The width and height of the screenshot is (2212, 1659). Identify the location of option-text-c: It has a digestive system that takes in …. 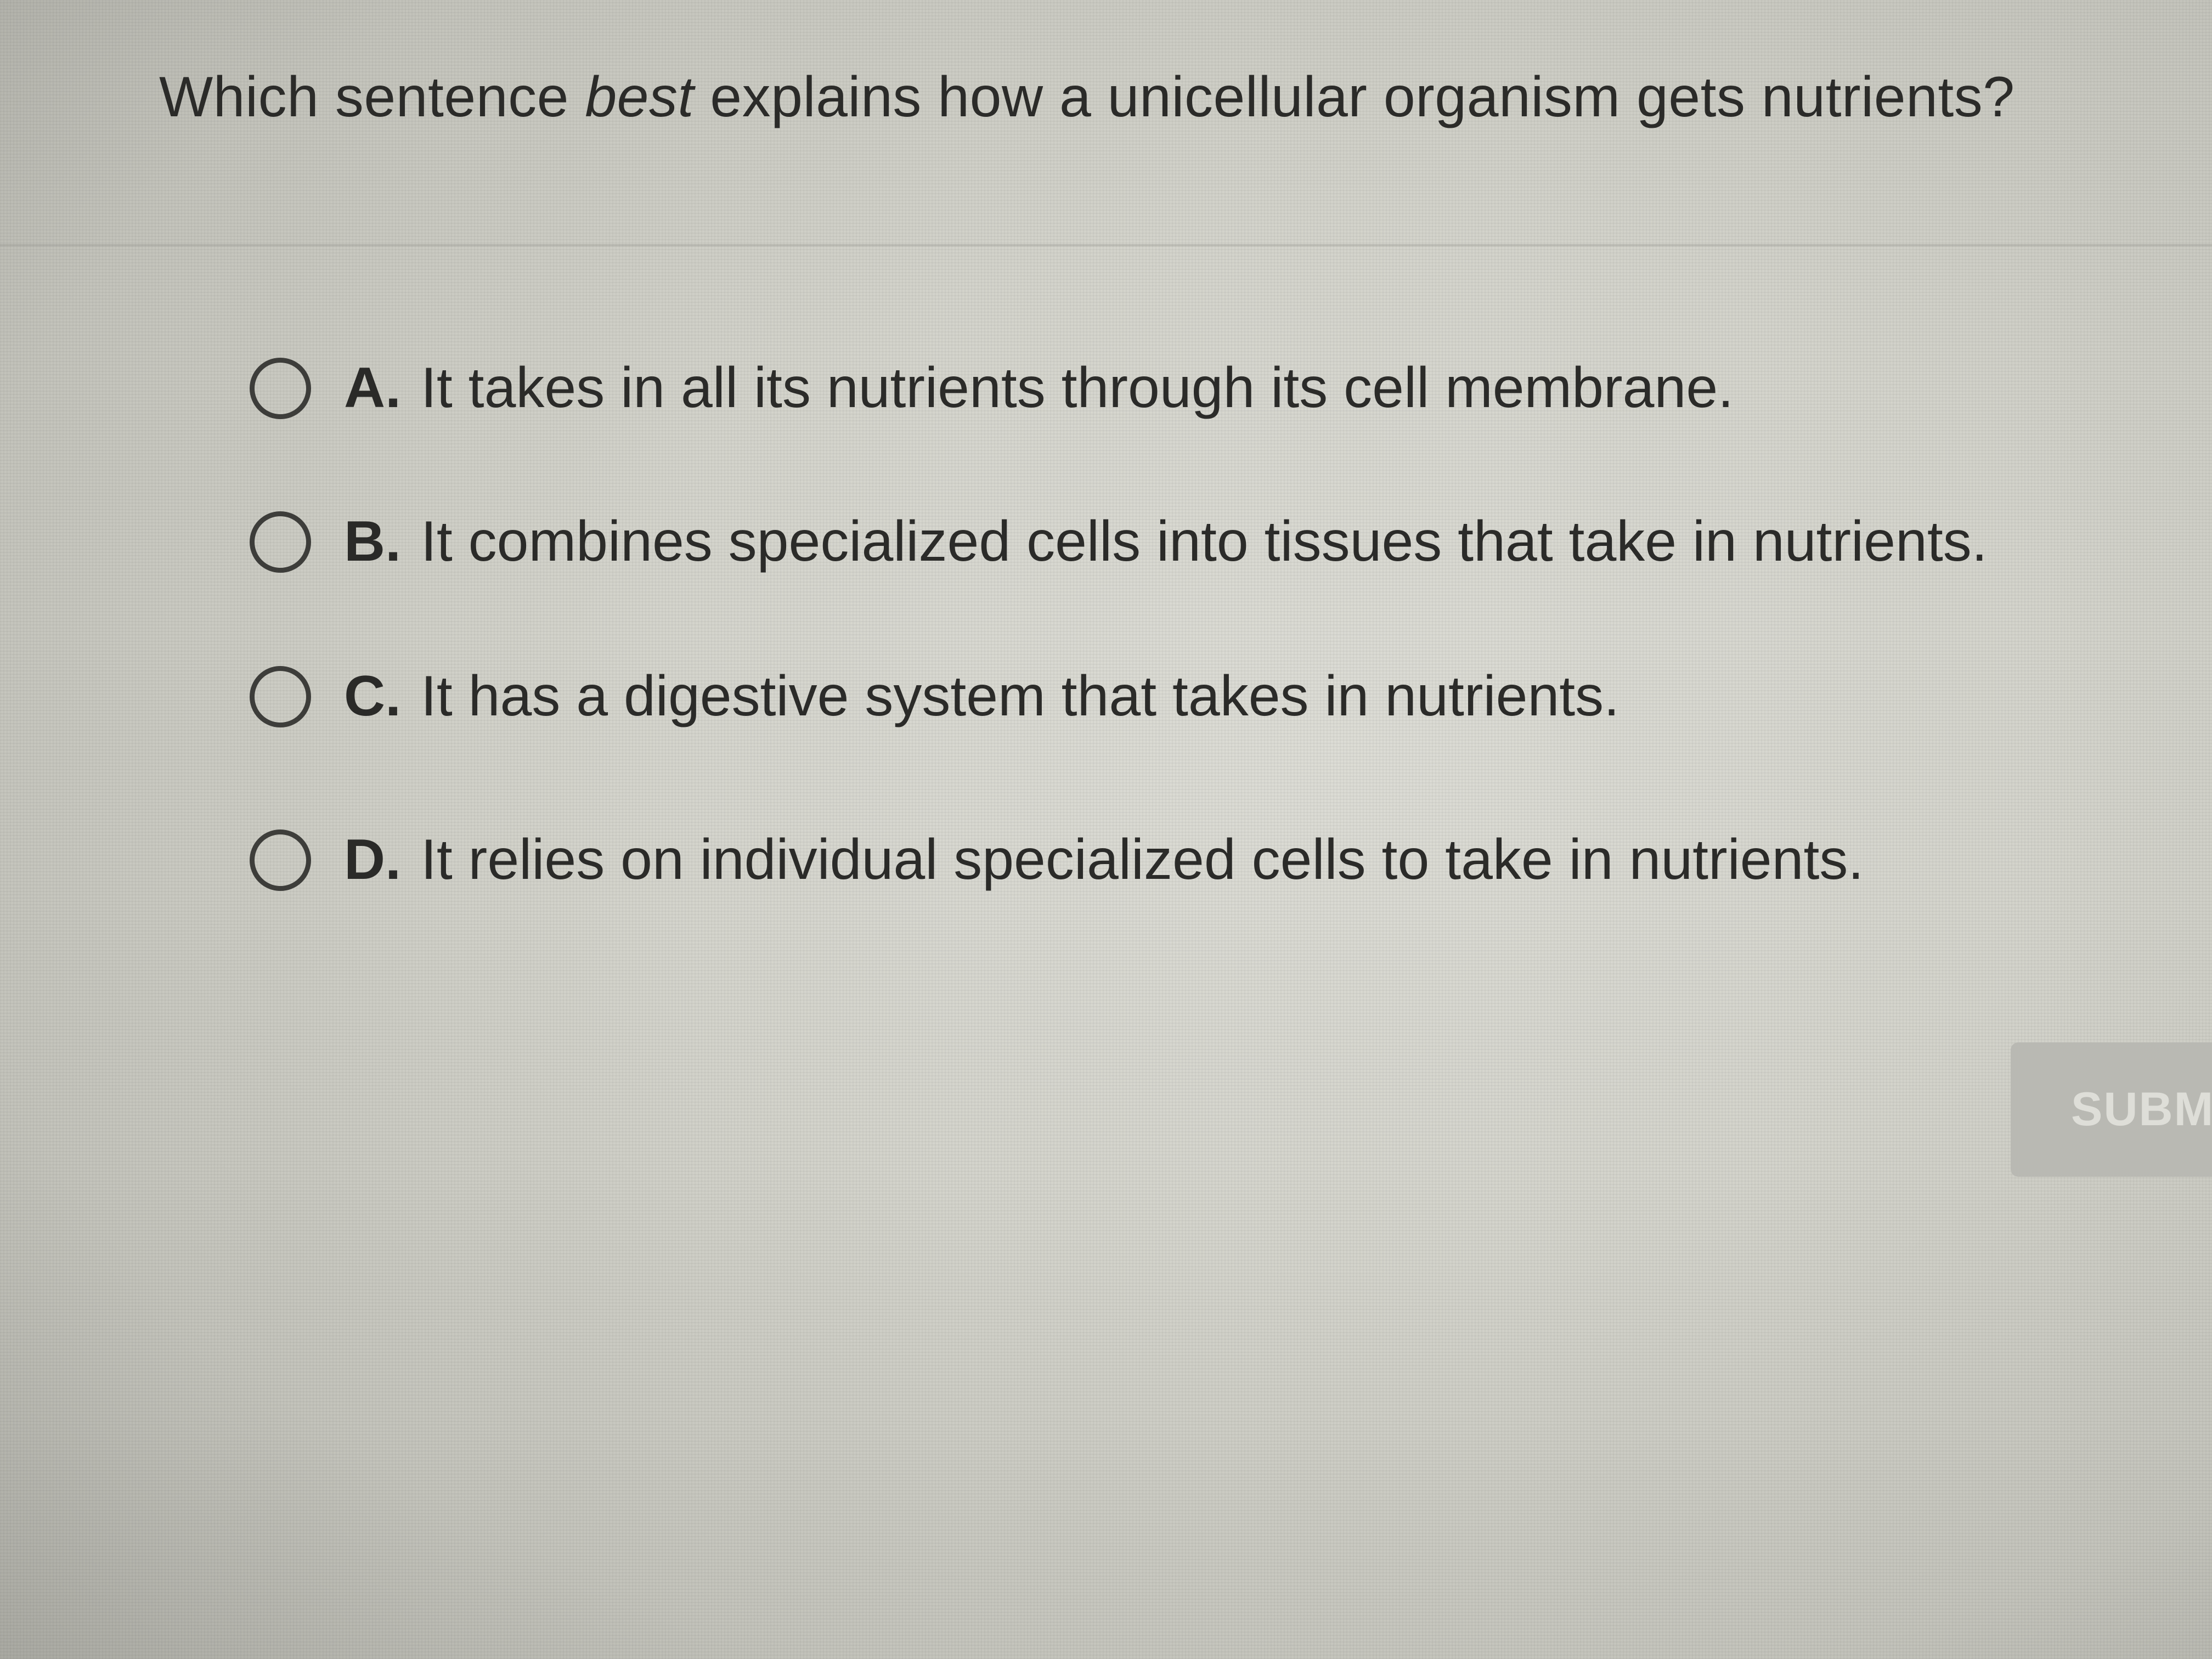
(1021, 696).